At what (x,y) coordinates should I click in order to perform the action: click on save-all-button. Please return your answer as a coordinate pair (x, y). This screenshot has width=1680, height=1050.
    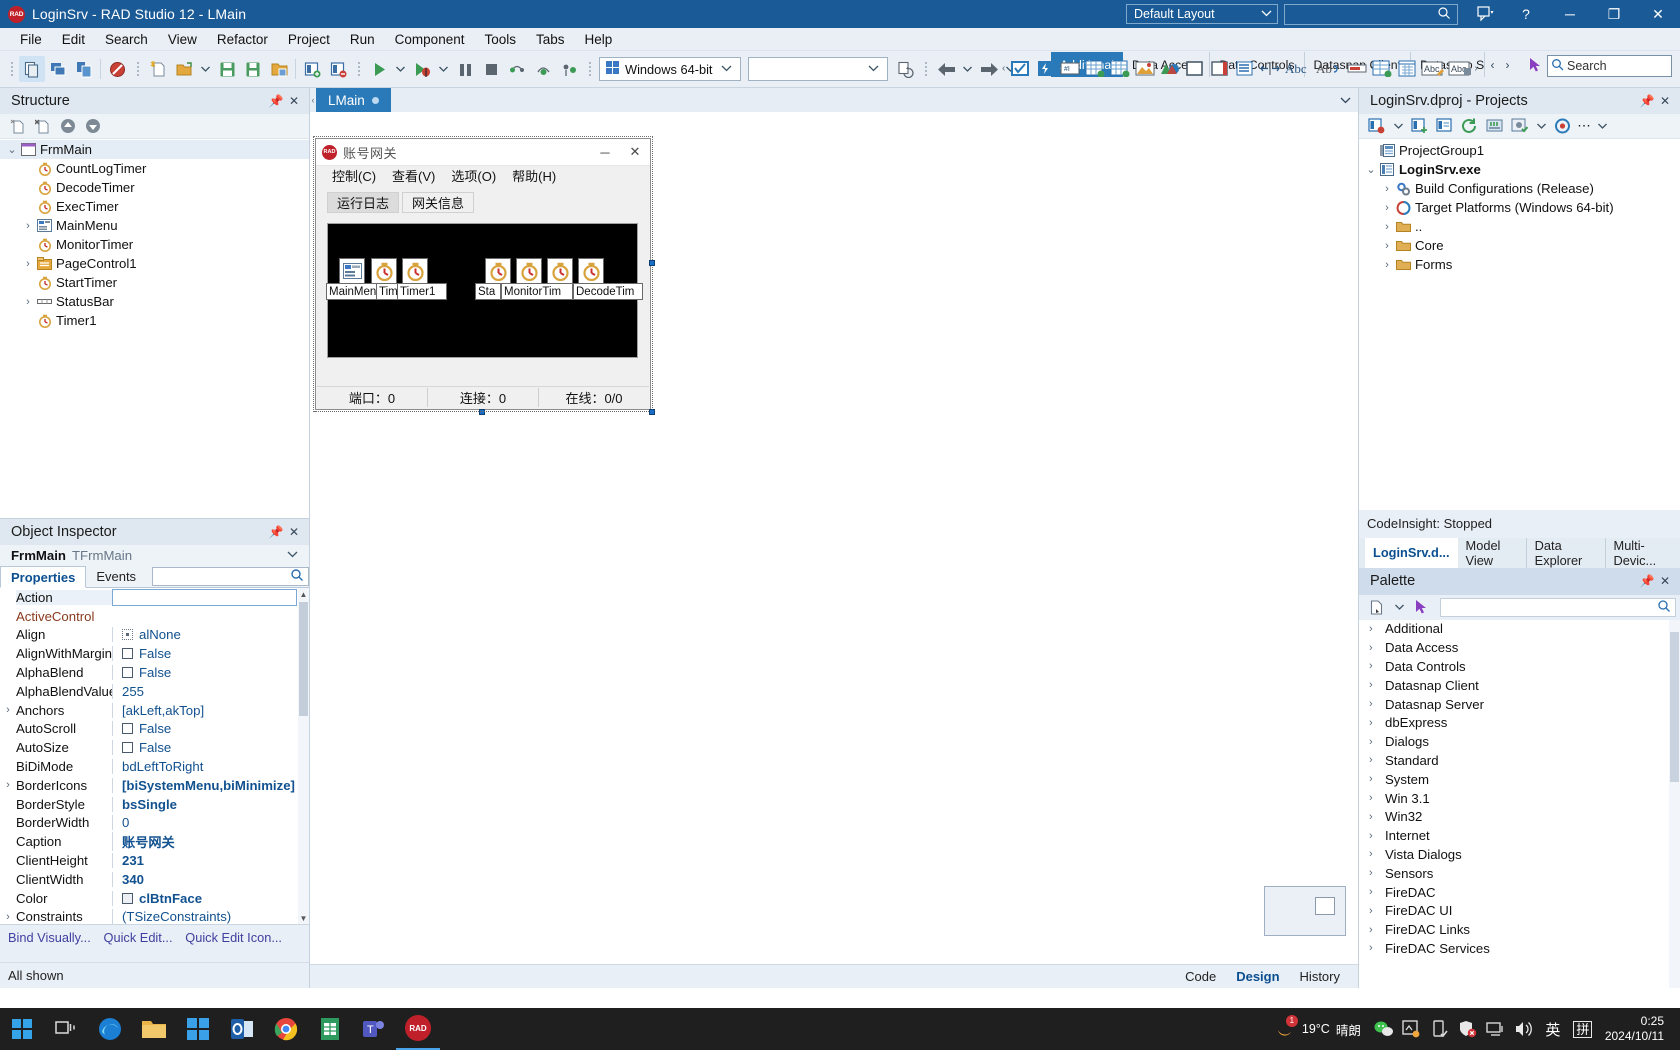
    Looking at the image, I should click on (253, 69).